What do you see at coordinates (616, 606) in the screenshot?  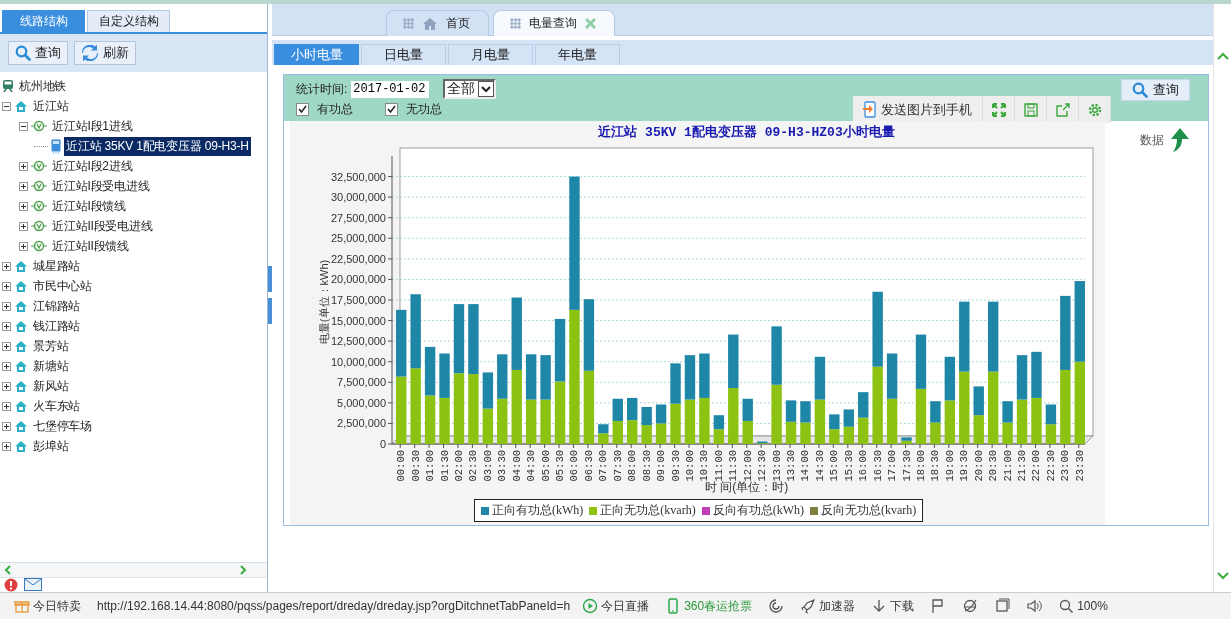 I see `status-item: 今日直播` at bounding box center [616, 606].